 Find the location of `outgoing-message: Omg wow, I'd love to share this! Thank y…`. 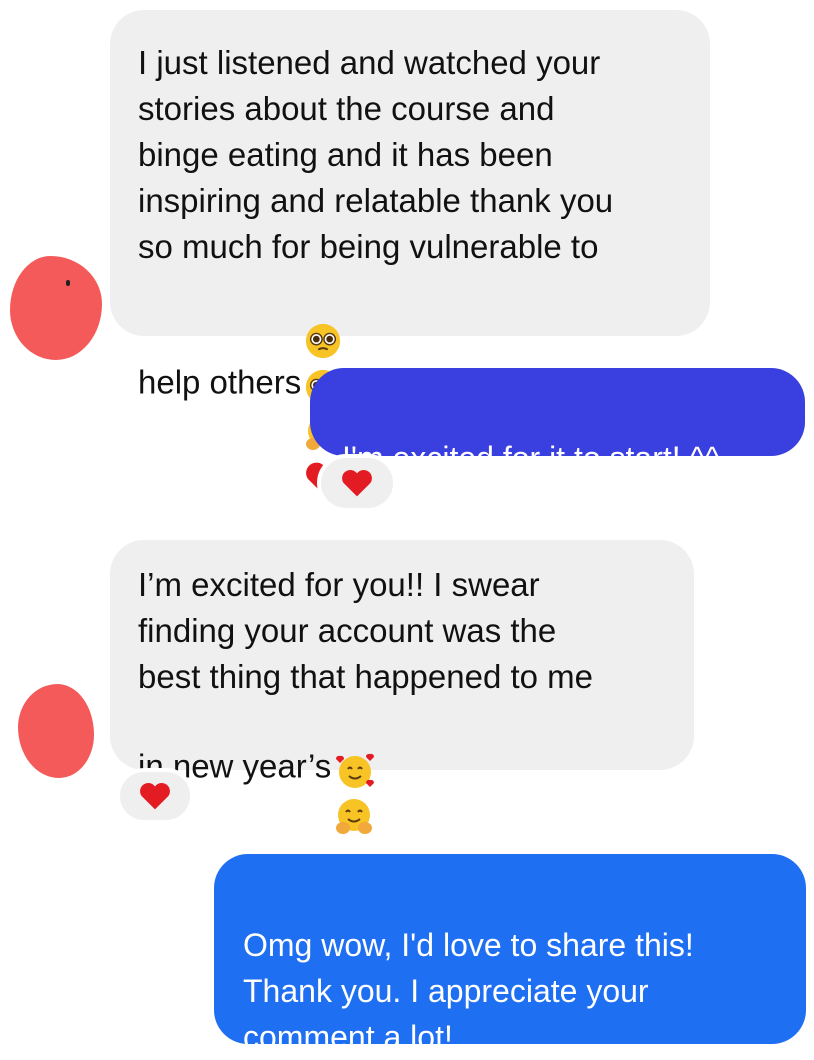

outgoing-message: Omg wow, I'd love to share this! Thank y… is located at coordinates (510, 954).